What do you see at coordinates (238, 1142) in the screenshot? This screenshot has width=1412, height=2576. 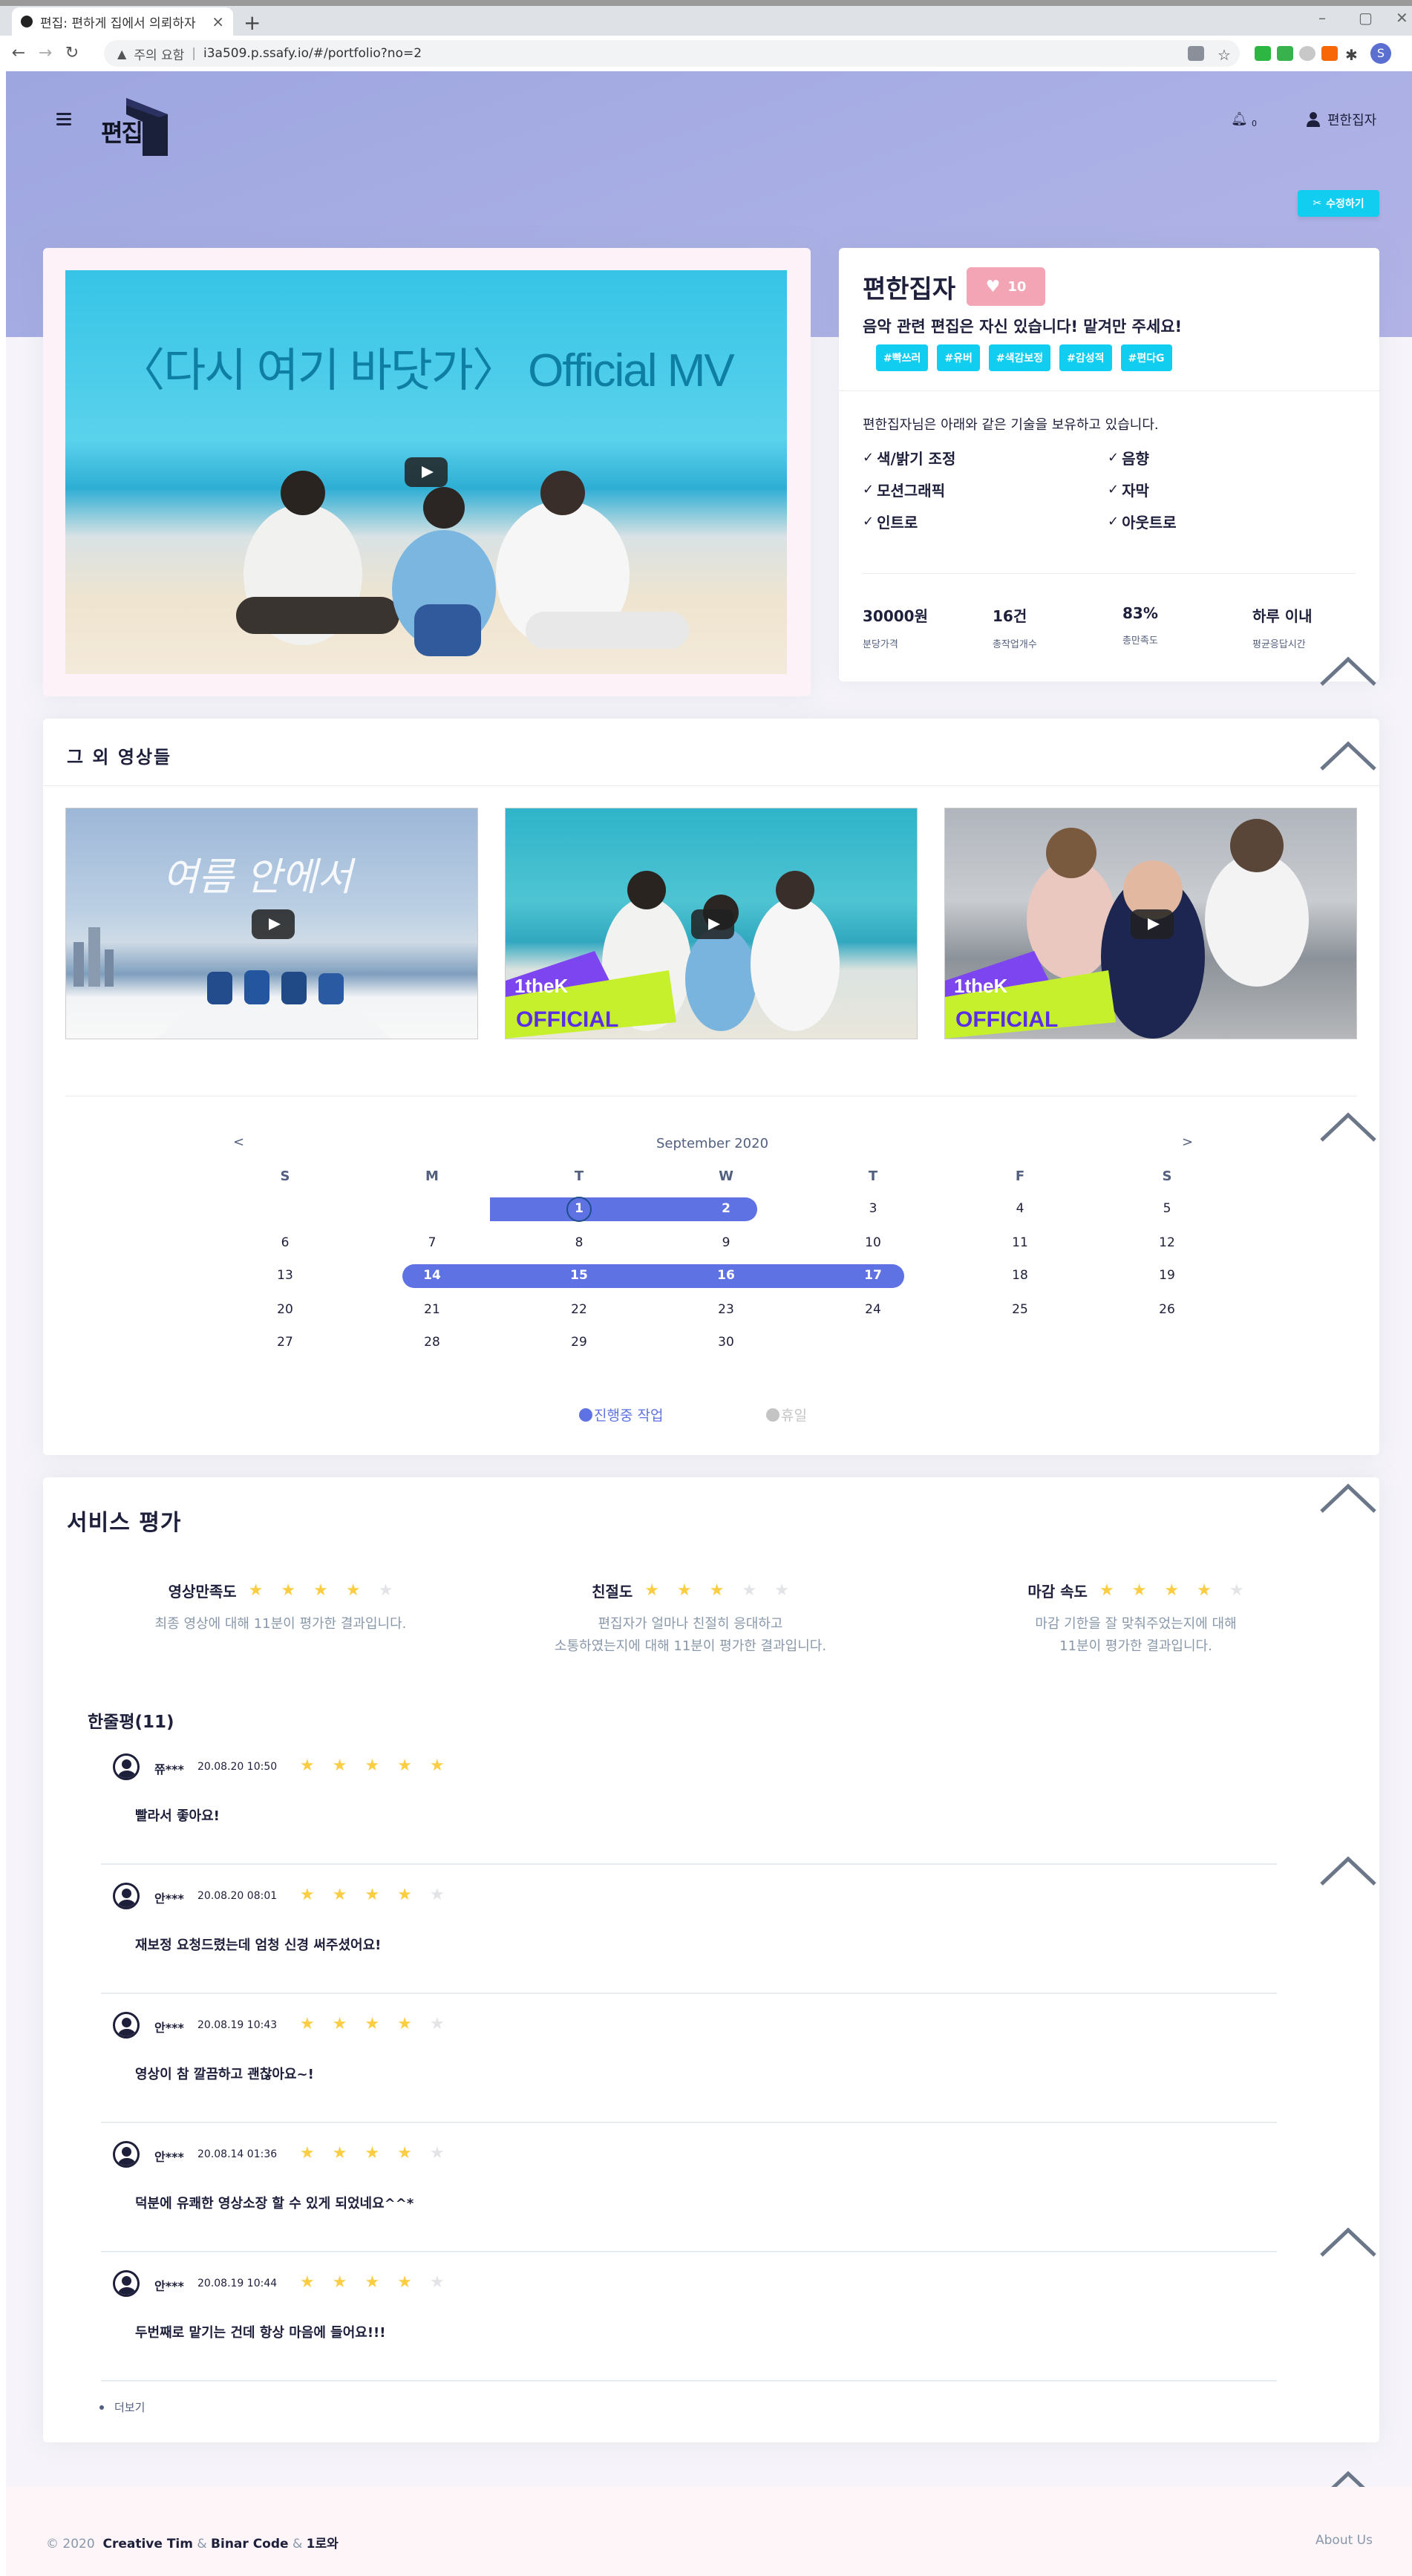 I see `prev-month-button: <` at bounding box center [238, 1142].